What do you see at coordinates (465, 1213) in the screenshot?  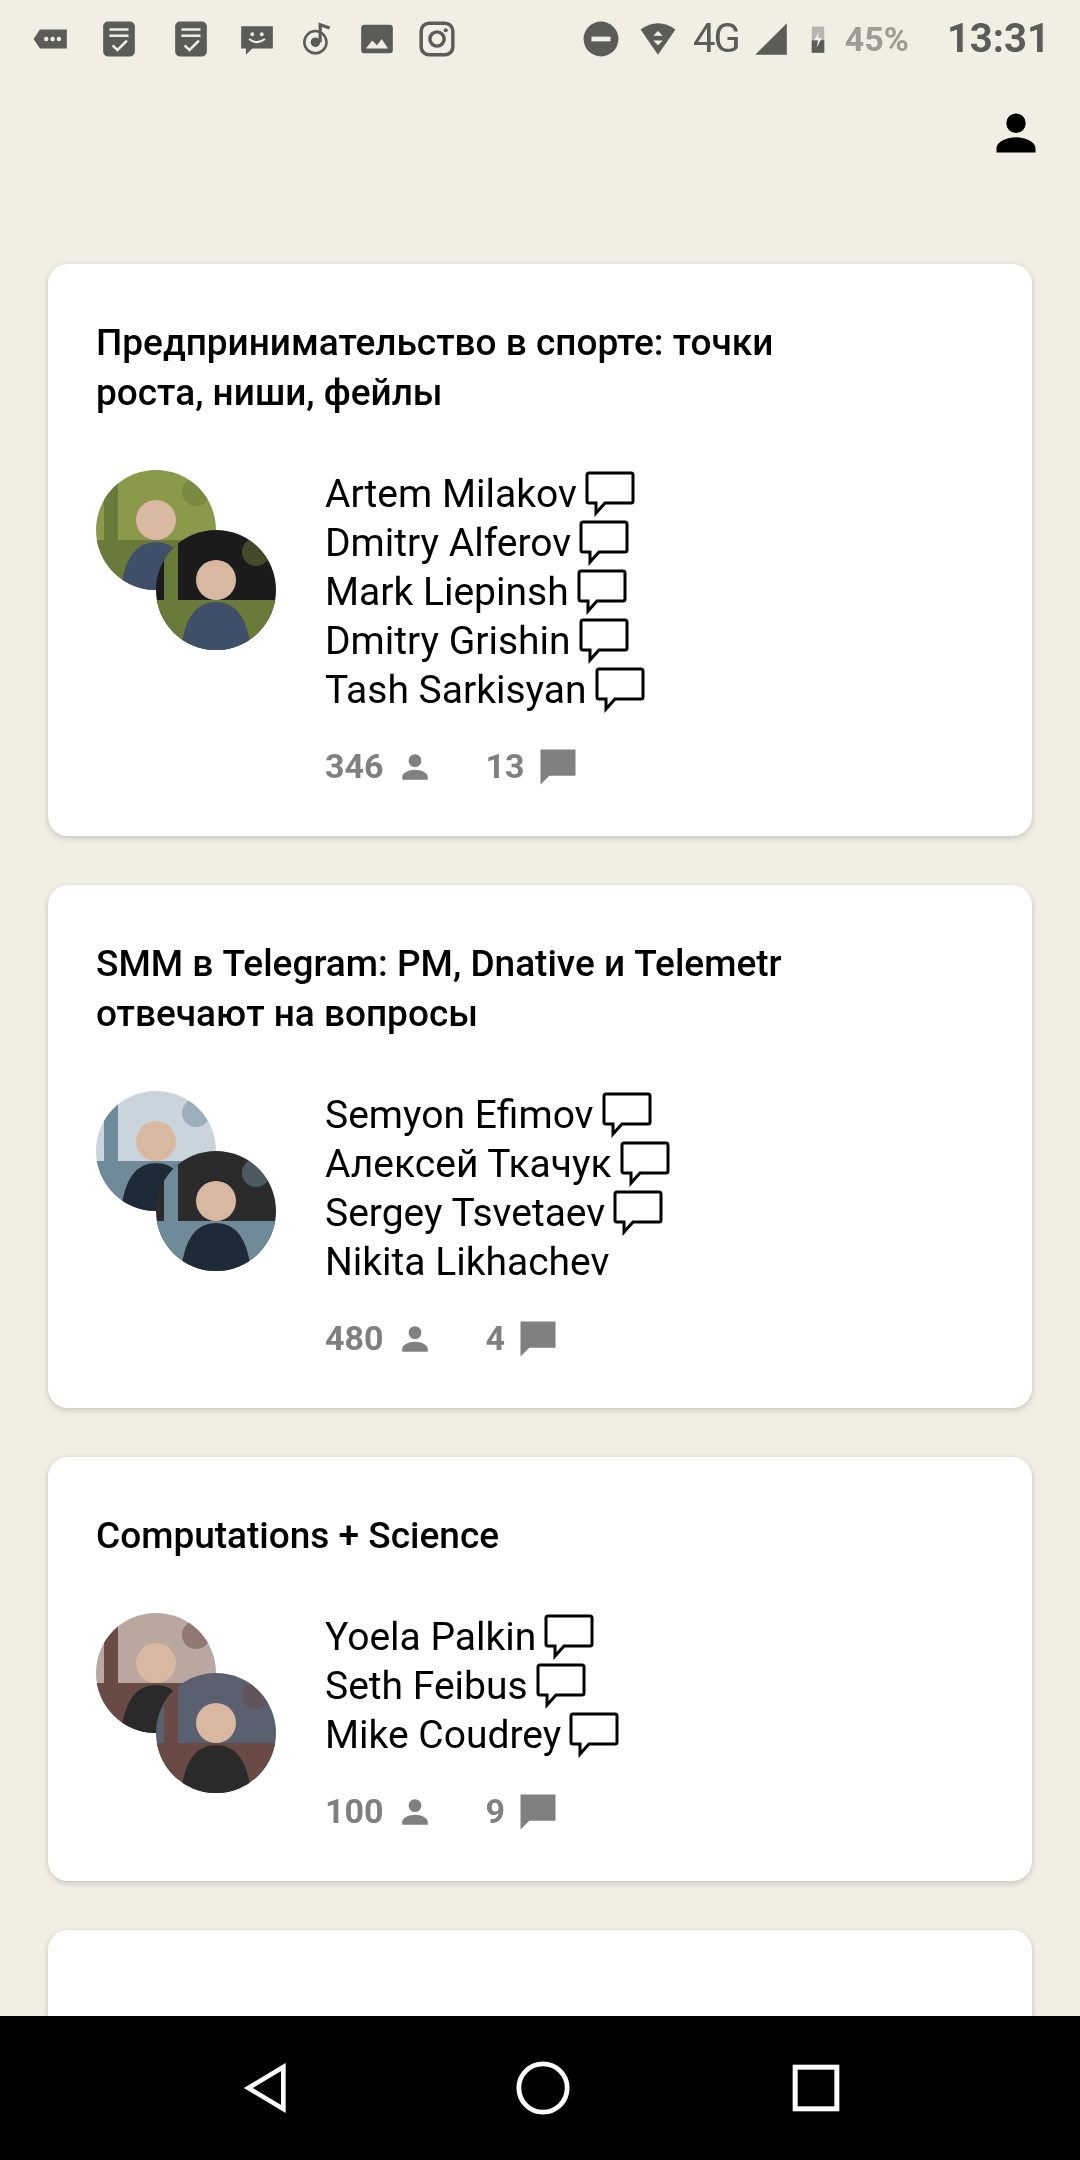 I see `speaker-name: Sergey Tsvetaev` at bounding box center [465, 1213].